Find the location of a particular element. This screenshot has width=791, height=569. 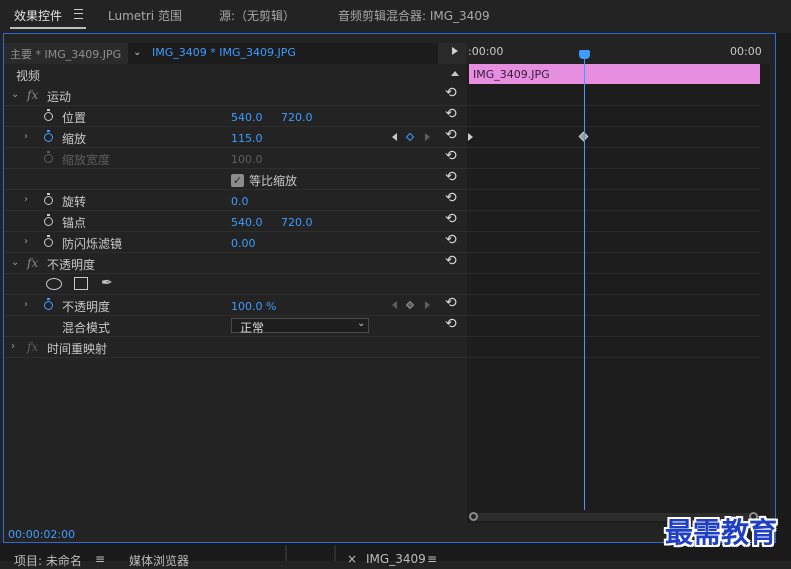

tab-source: 源:（无剪辑） is located at coordinates (257, 15).